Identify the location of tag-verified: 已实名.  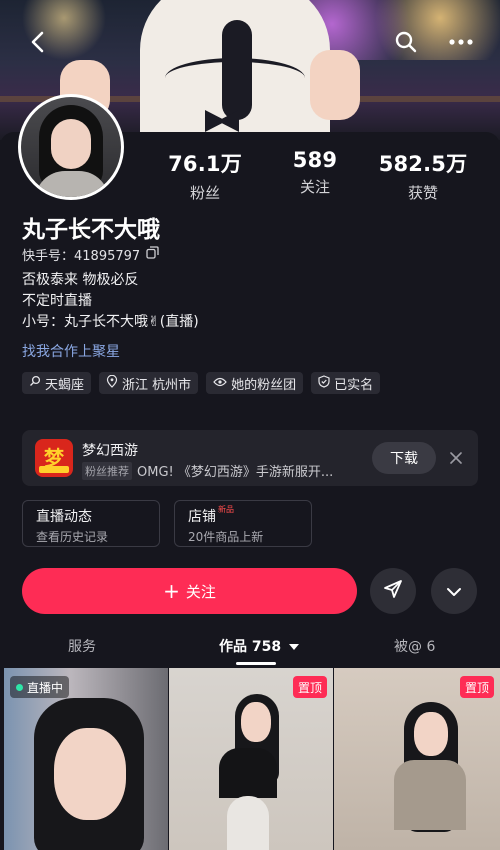
(346, 383).